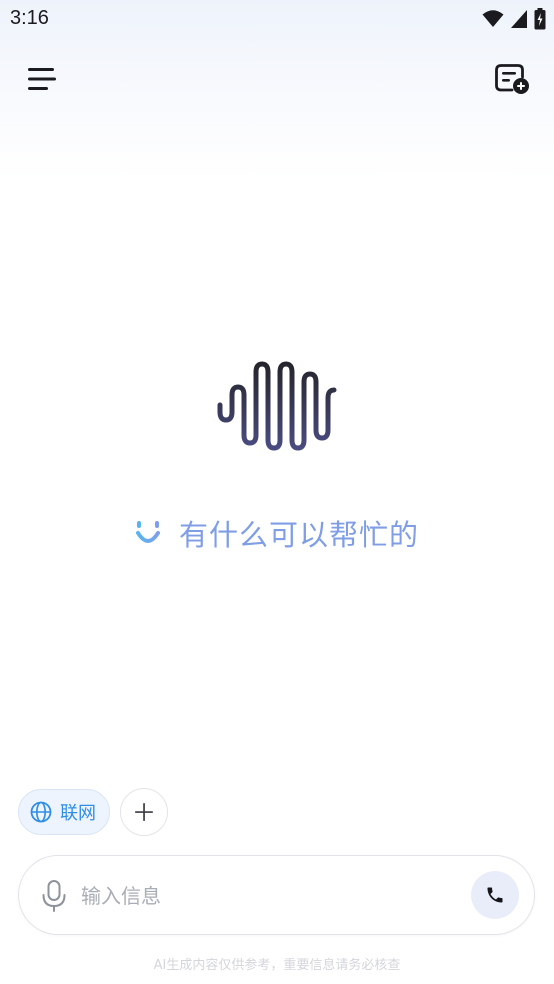  I want to click on menu-button, so click(42, 79).